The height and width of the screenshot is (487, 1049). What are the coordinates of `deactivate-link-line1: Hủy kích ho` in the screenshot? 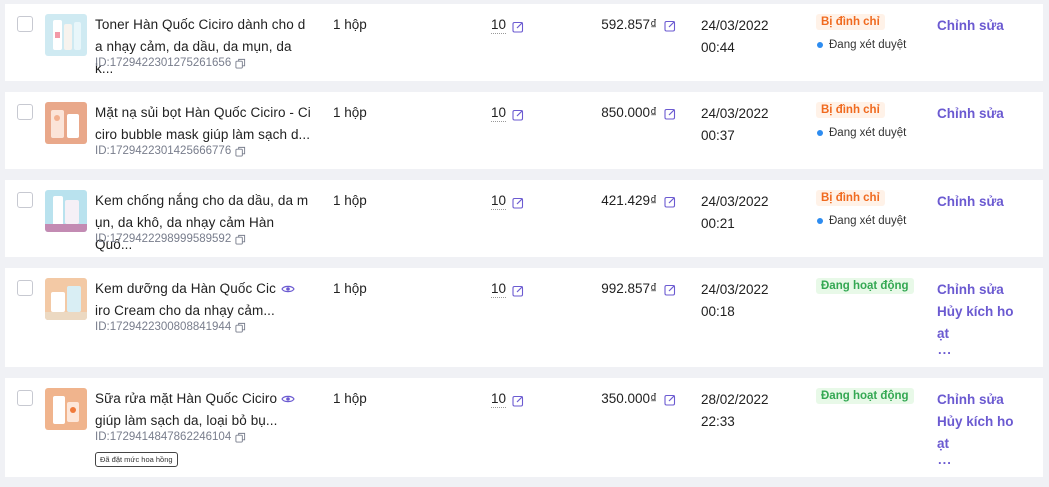 It's located at (975, 421).